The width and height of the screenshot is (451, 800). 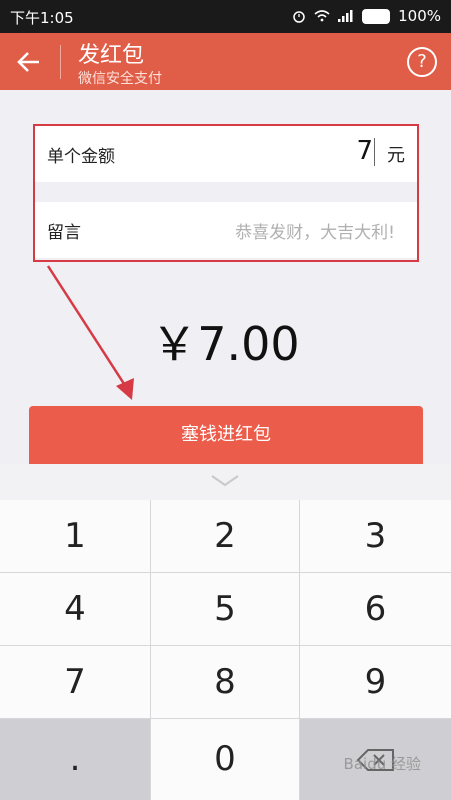 What do you see at coordinates (225, 16) in the screenshot?
I see `status-bar: 下午1:05 100%` at bounding box center [225, 16].